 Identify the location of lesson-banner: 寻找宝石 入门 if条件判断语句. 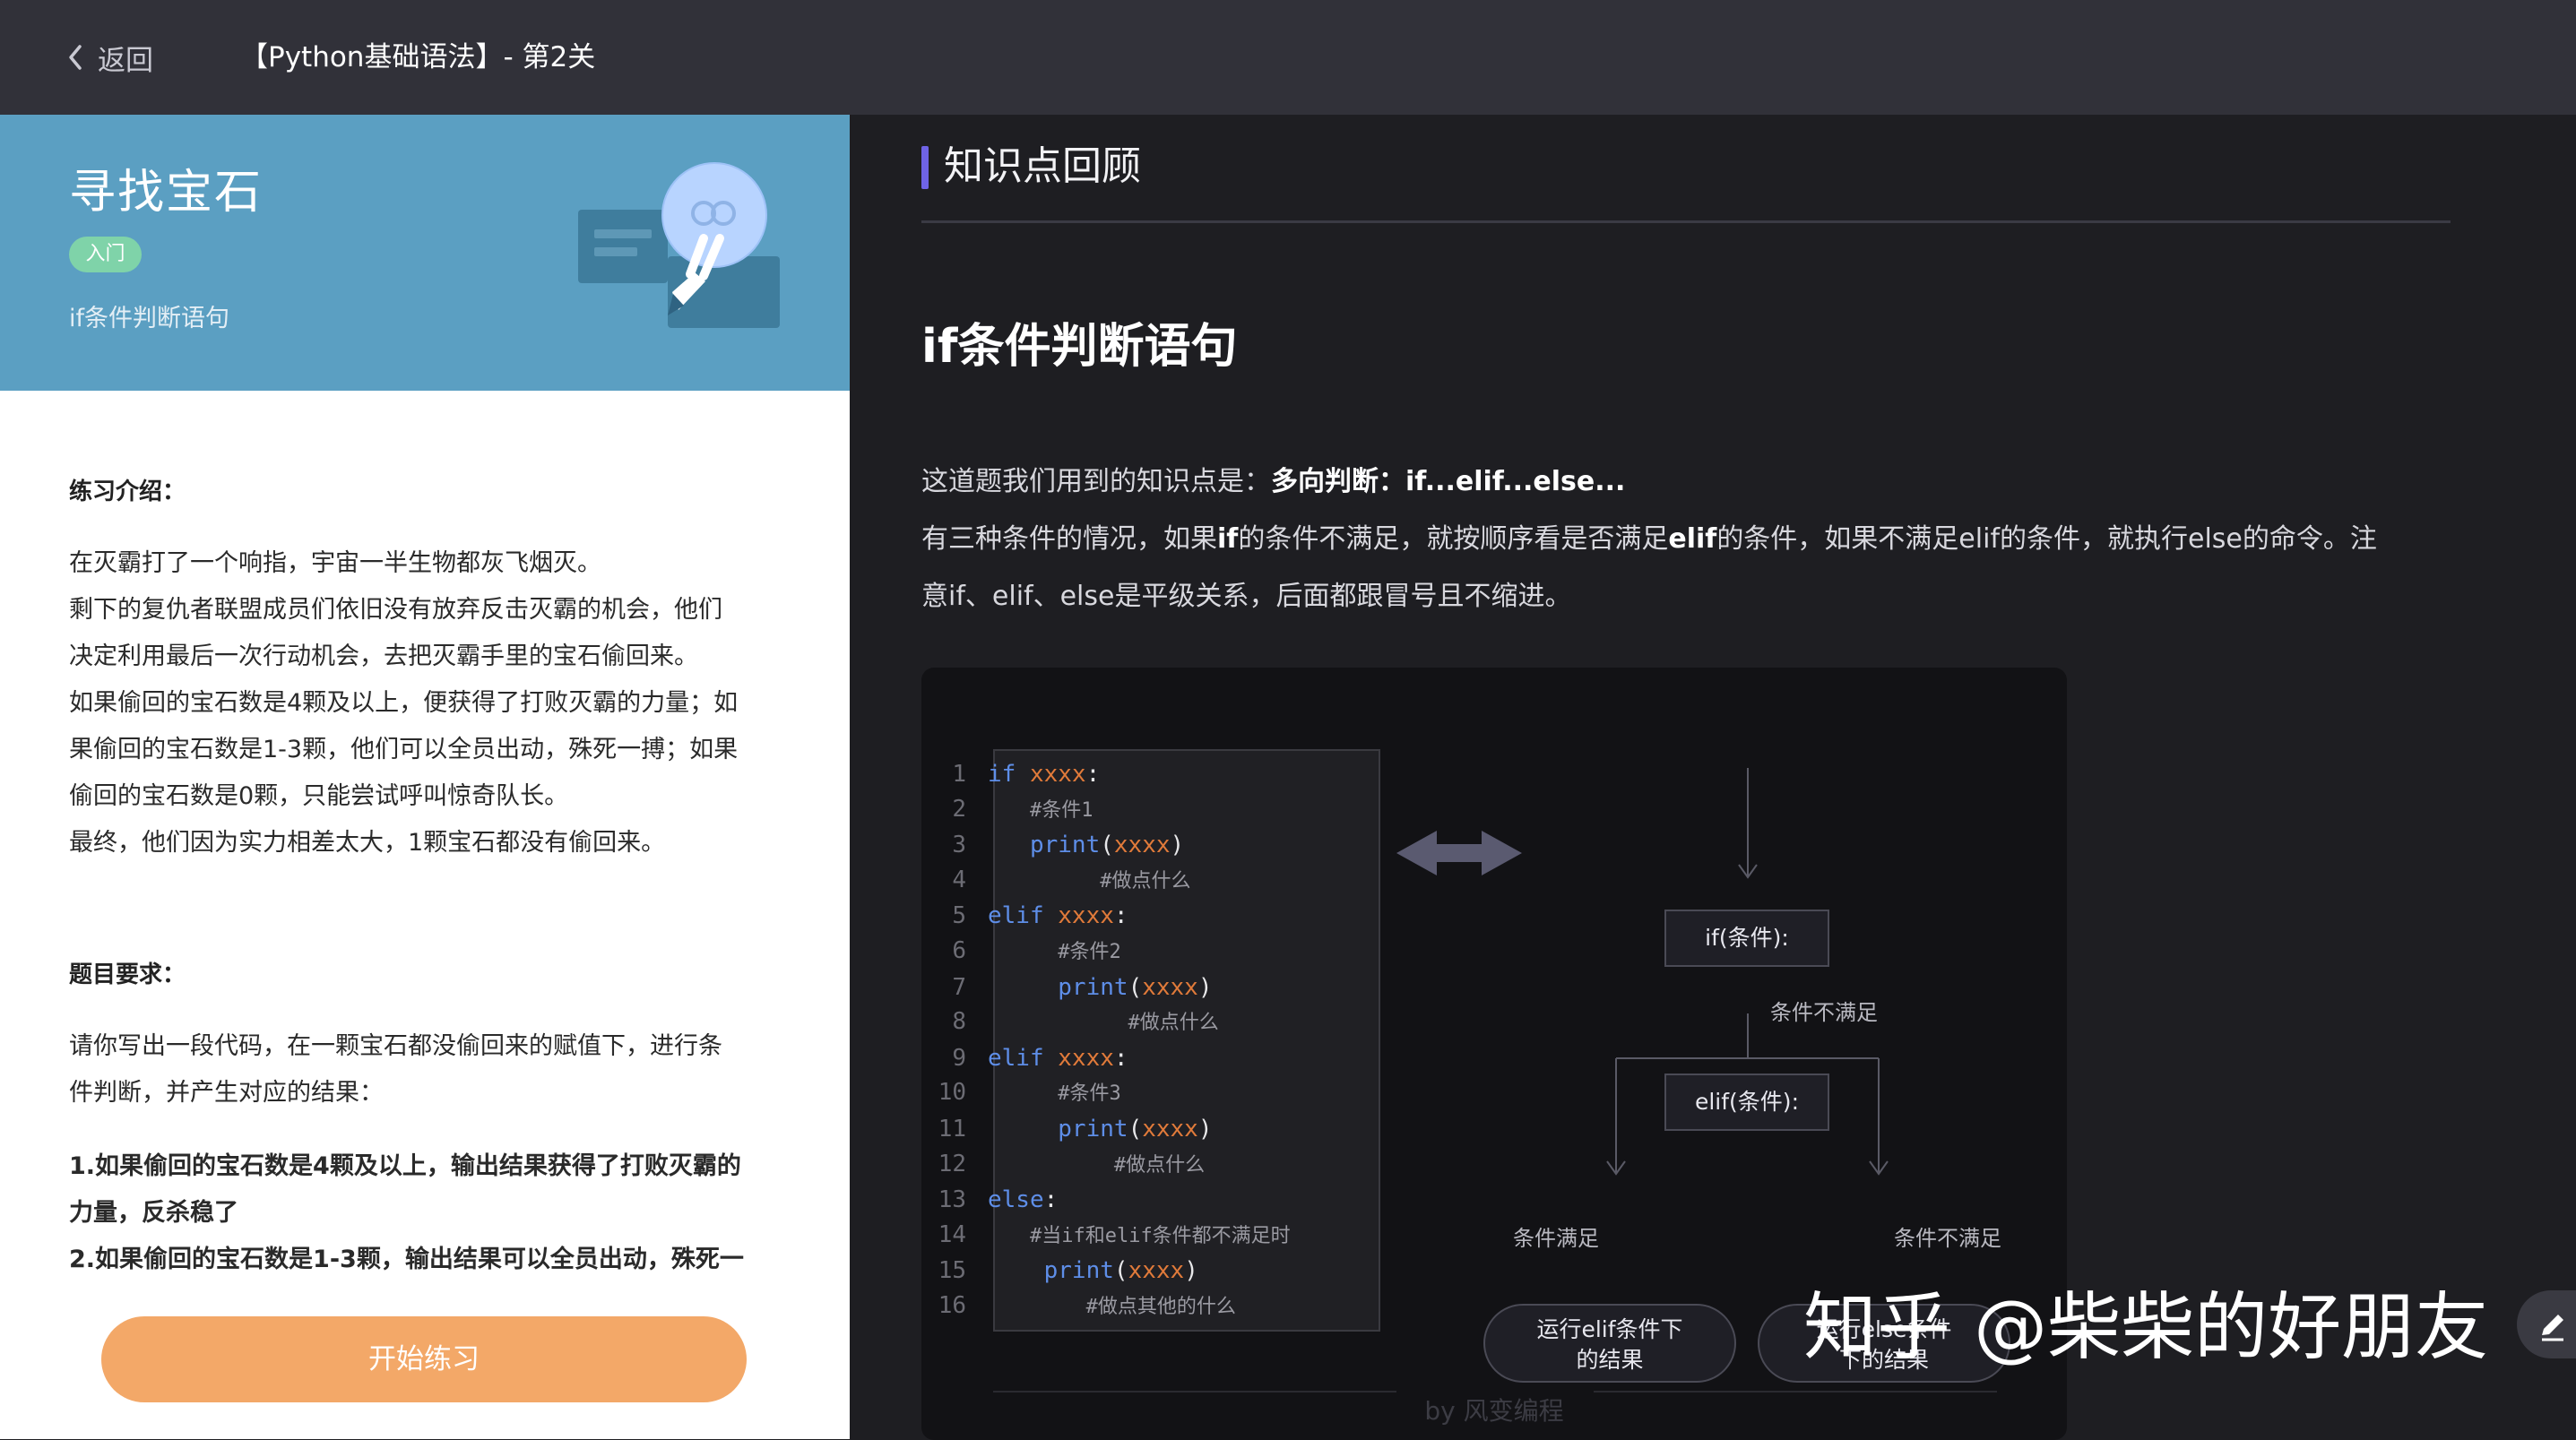
(425, 253).